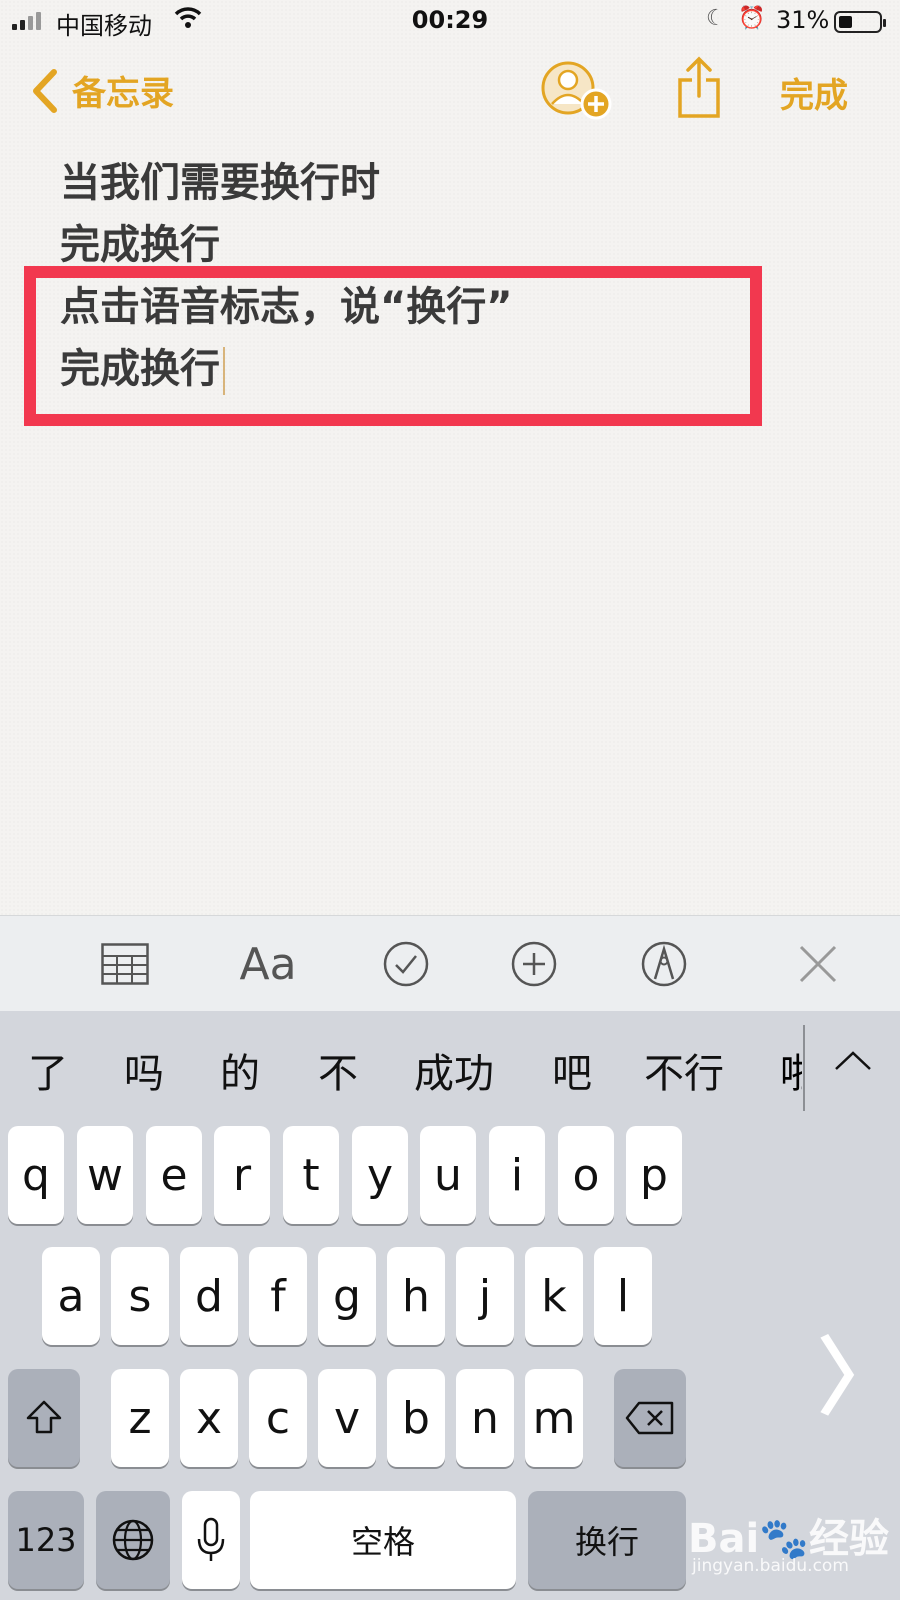  Describe the element at coordinates (623, 1296) in the screenshot. I see `key-l: l` at that location.